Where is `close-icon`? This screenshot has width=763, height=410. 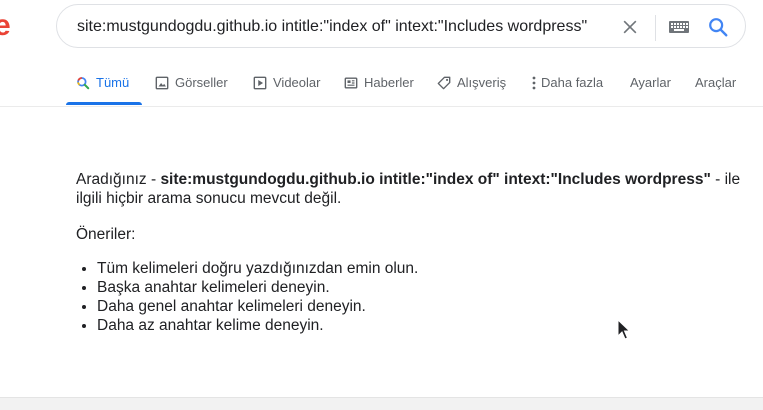
close-icon is located at coordinates (630, 27).